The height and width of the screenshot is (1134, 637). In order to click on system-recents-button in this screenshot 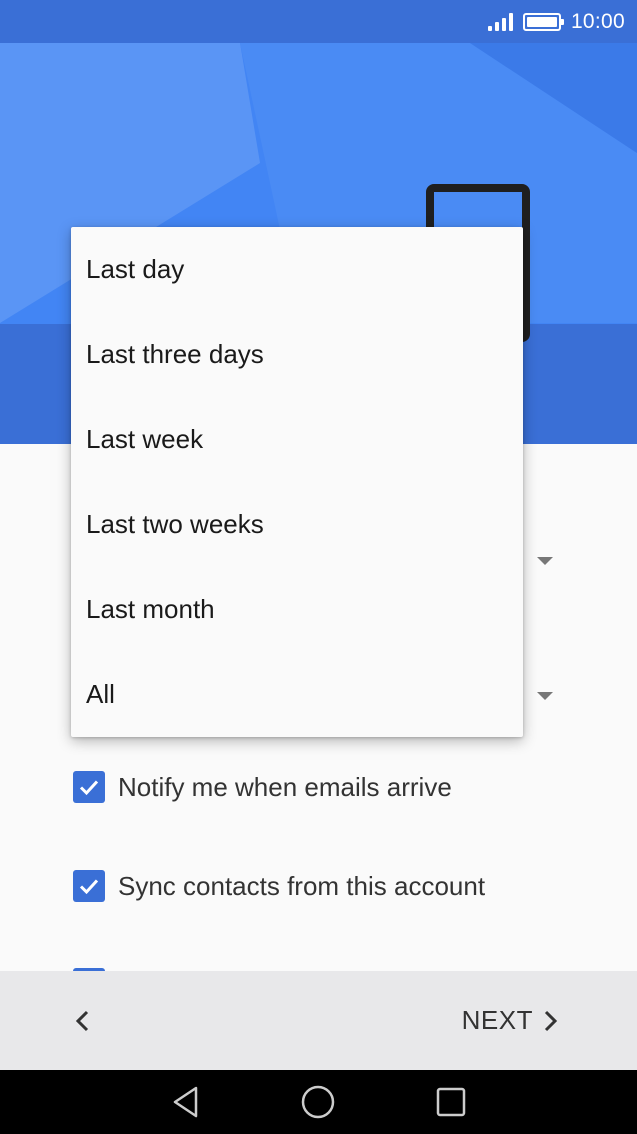, I will do `click(451, 1102)`.